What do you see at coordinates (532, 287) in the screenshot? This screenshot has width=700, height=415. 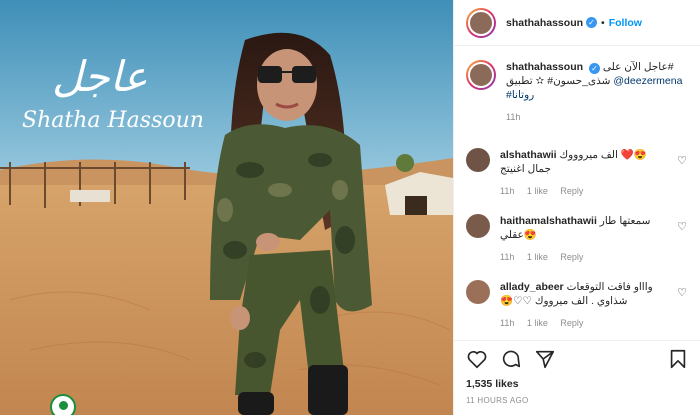 I see `comment-username: allady_abeer` at bounding box center [532, 287].